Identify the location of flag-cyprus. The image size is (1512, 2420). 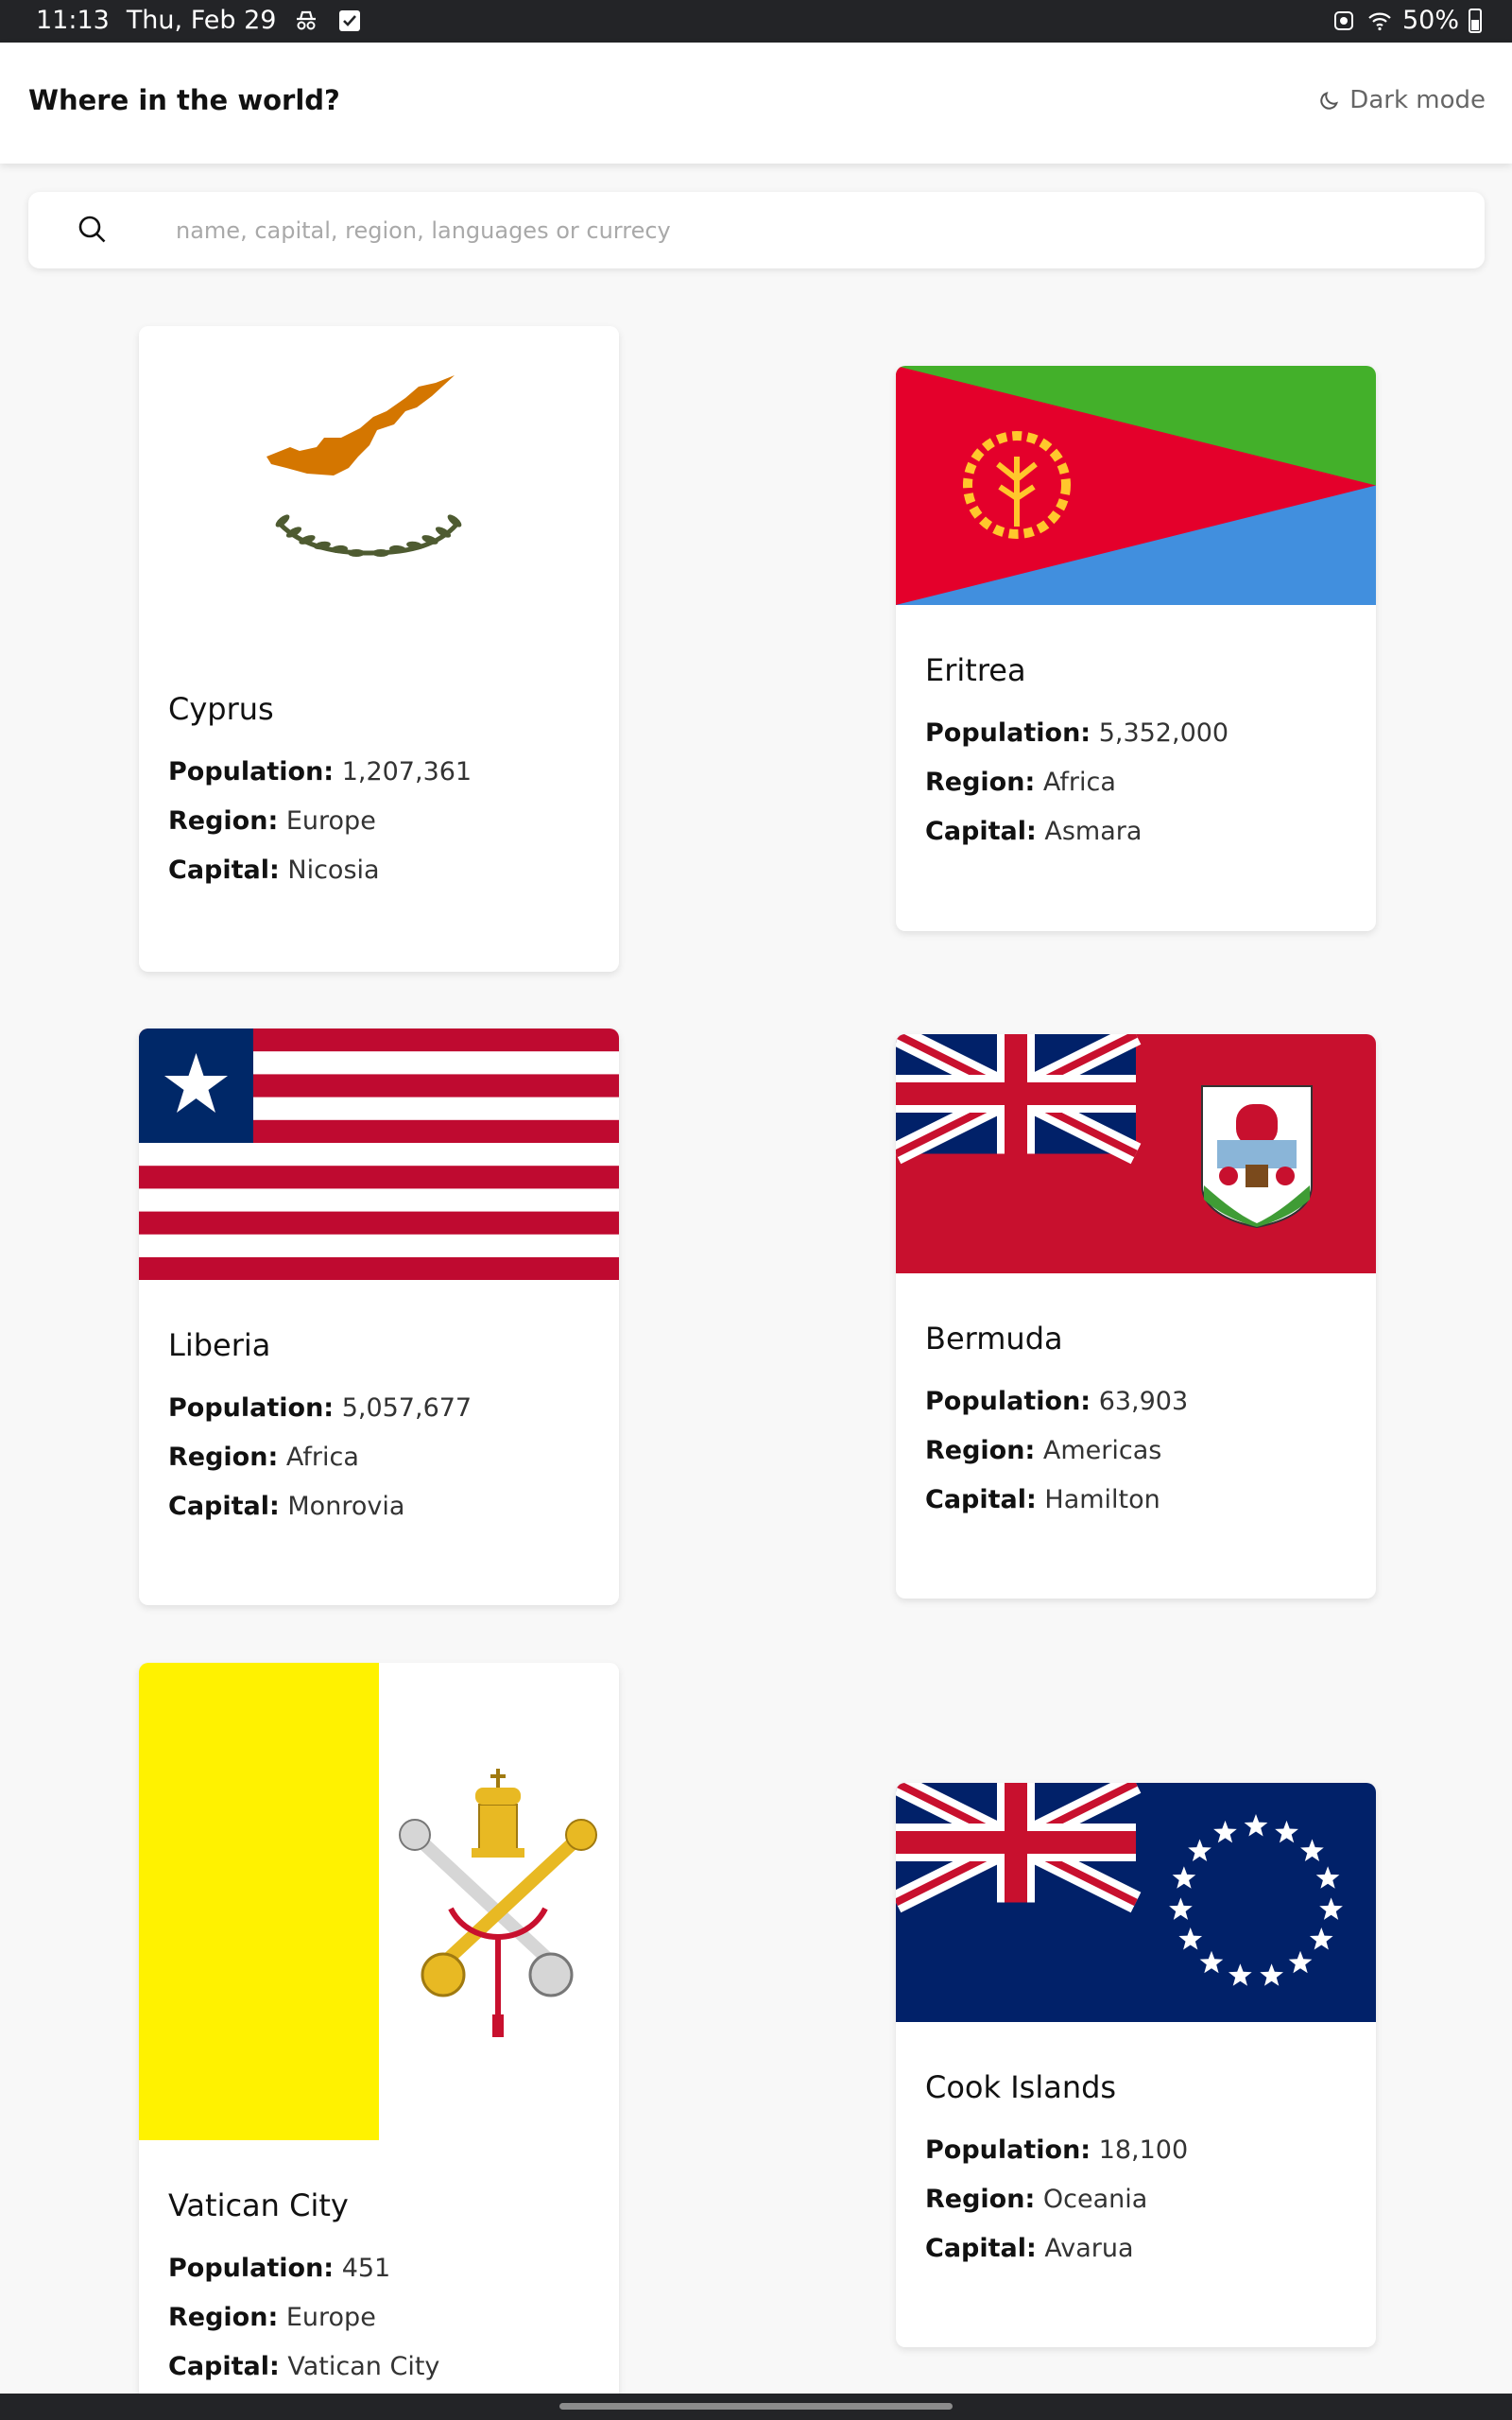
(379, 485).